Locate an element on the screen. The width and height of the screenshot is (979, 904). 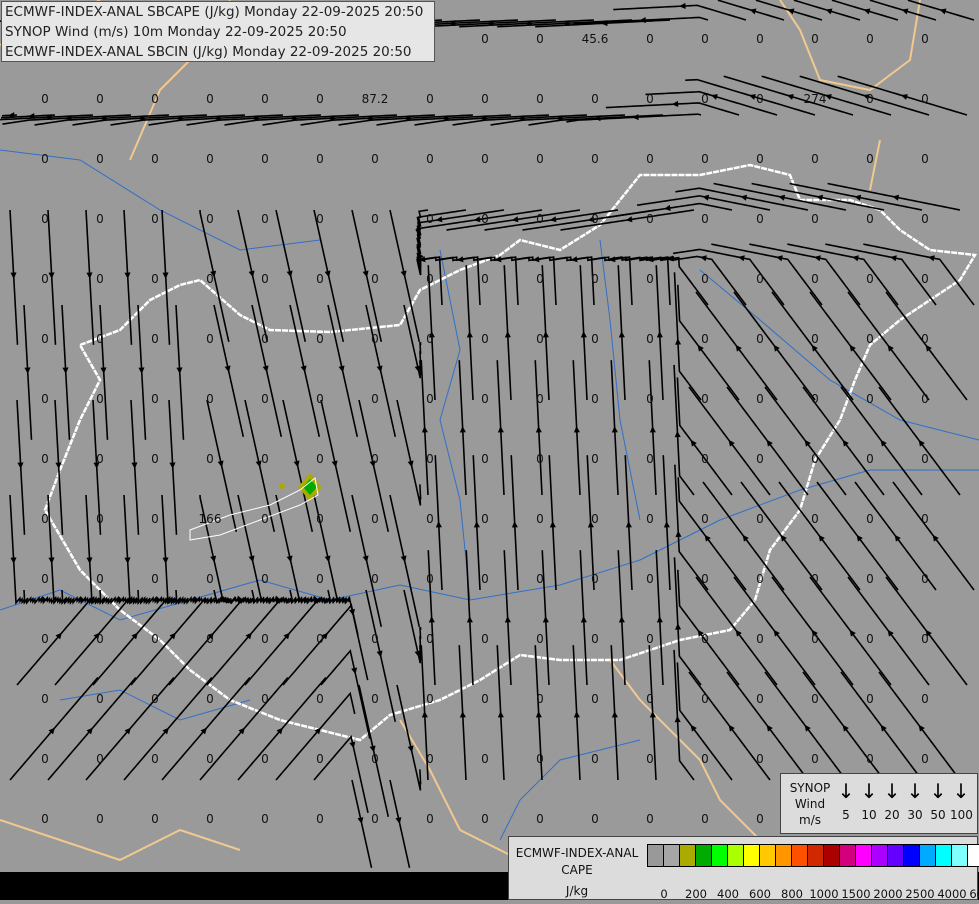
model-label: ECMWF-INDEX-ANAL is located at coordinates (577, 853).